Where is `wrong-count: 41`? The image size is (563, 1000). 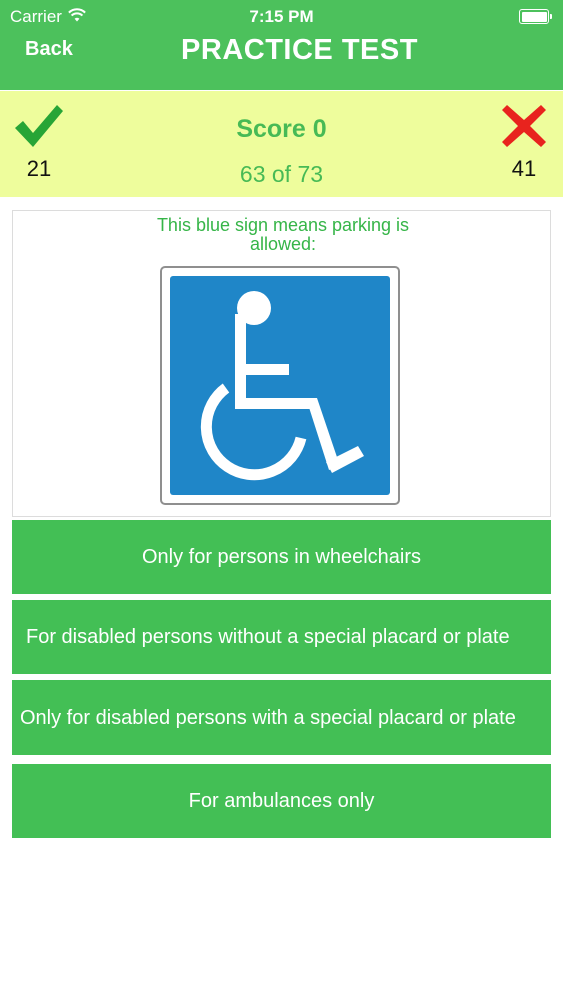 wrong-count: 41 is located at coordinates (524, 168).